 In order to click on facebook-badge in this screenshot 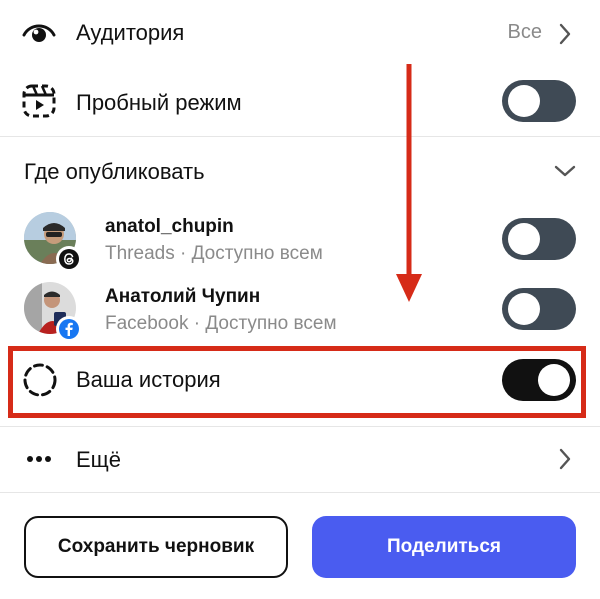, I will do `click(69, 329)`.